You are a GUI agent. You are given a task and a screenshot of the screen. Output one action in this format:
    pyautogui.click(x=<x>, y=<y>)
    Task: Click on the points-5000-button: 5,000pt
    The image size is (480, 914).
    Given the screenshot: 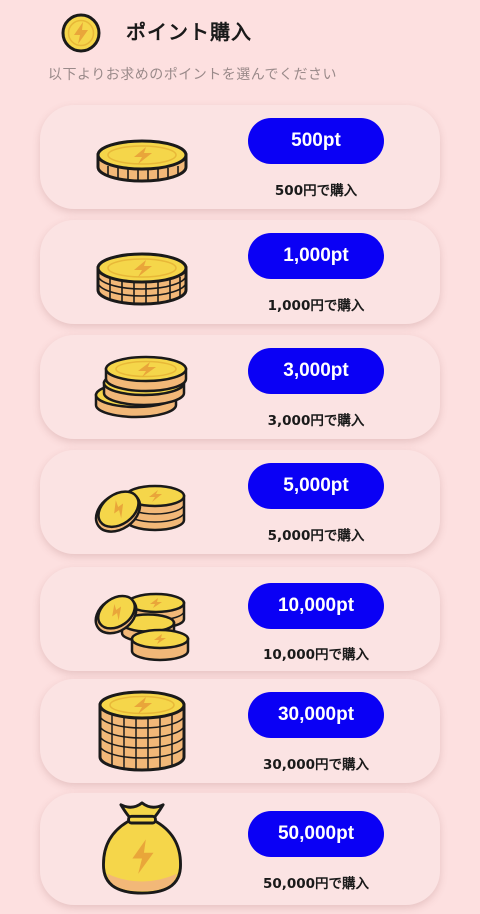 What is the action you would take?
    pyautogui.click(x=316, y=486)
    